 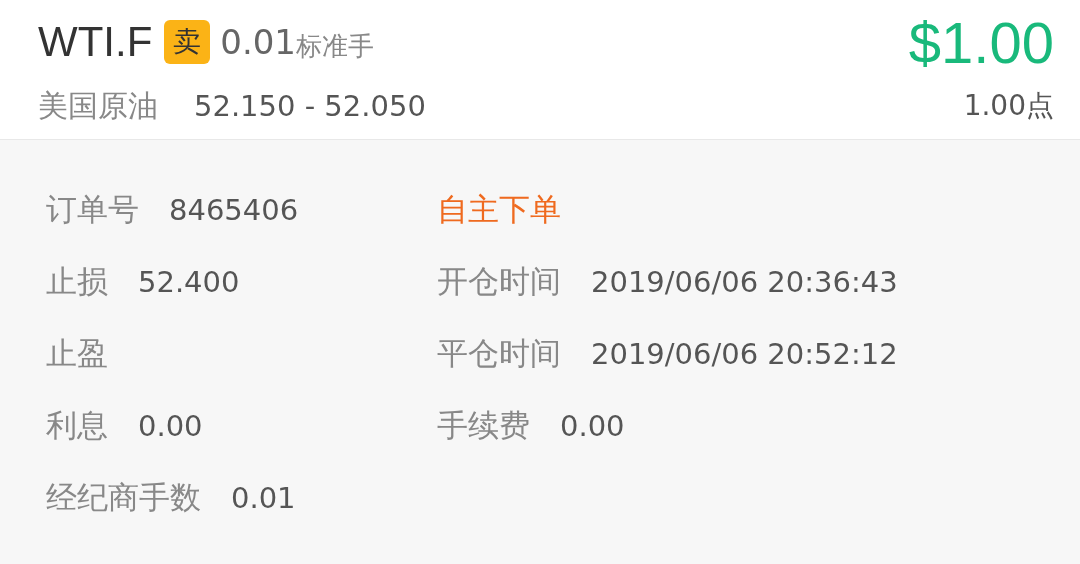 What do you see at coordinates (335, 46) in the screenshot?
I see `lot-unit: 标准手` at bounding box center [335, 46].